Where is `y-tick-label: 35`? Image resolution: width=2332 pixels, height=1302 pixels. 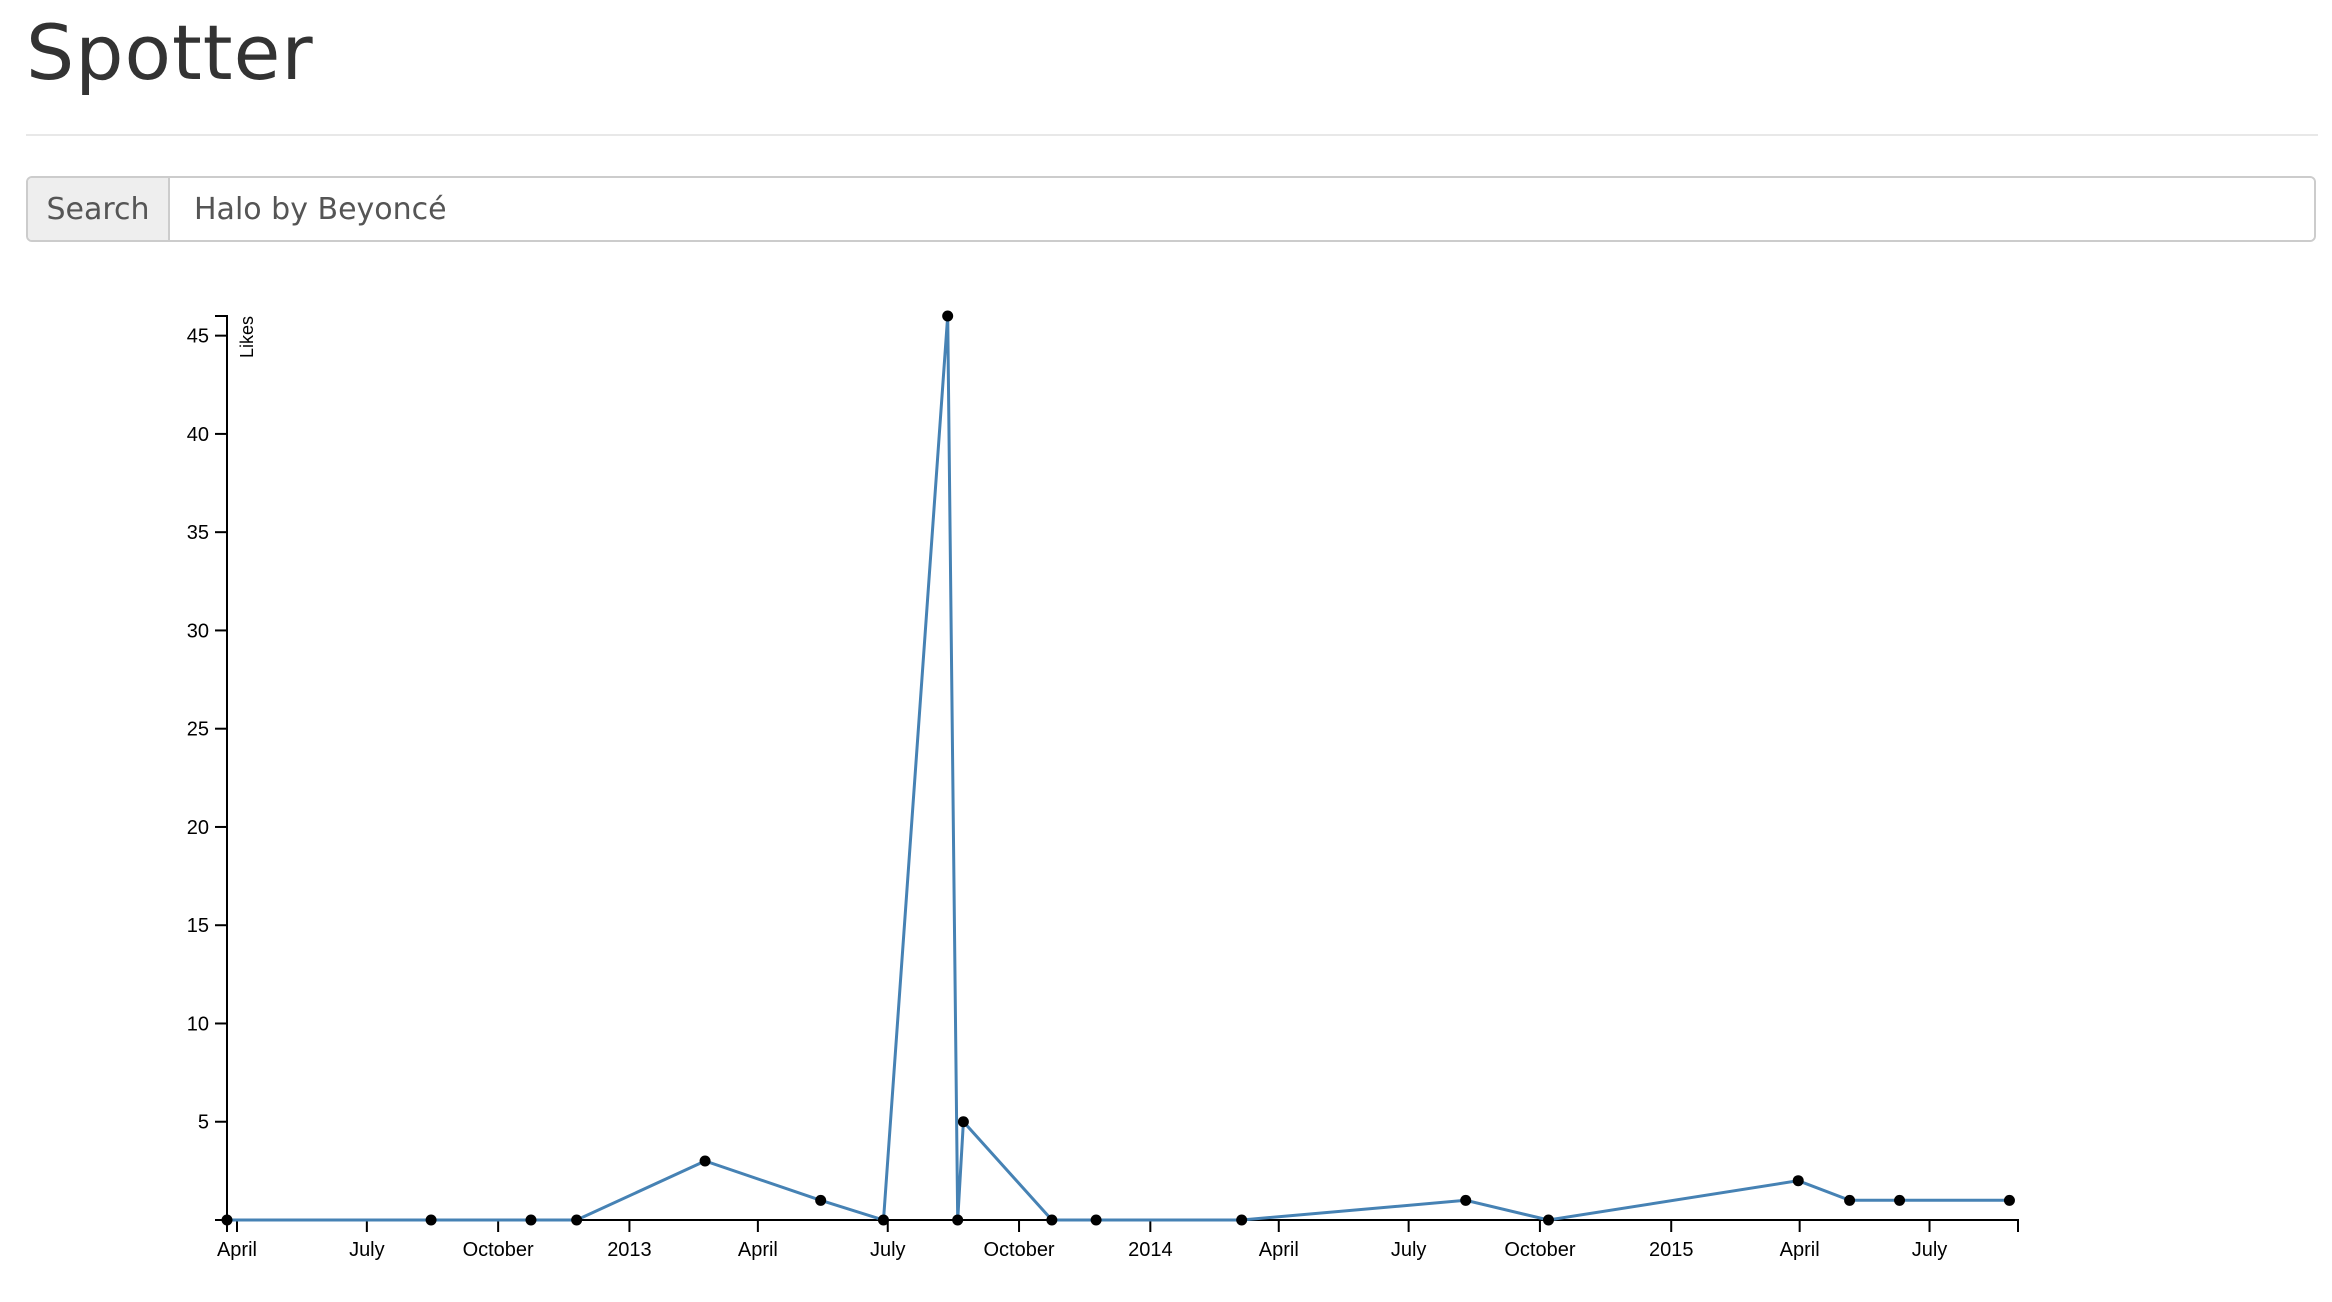 y-tick-label: 35 is located at coordinates (198, 533).